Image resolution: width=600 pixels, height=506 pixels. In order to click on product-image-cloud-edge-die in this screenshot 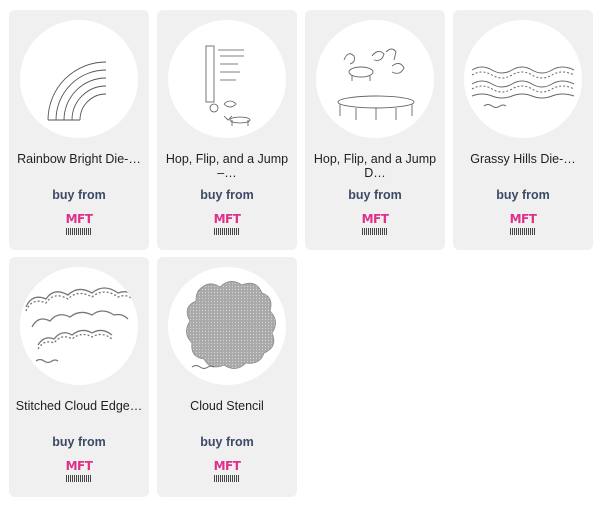, I will do `click(79, 326)`.